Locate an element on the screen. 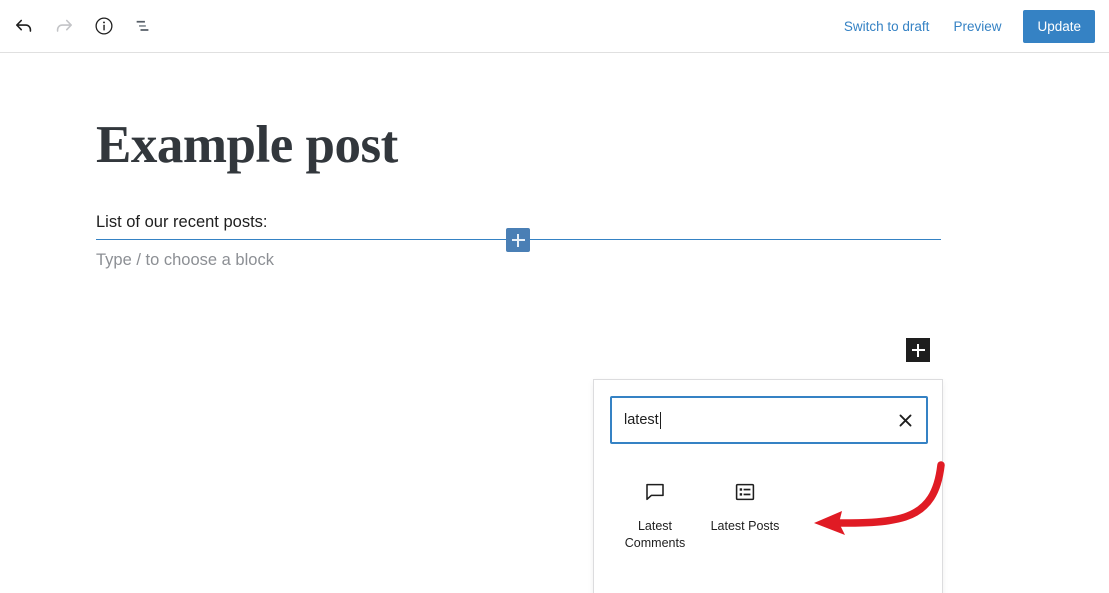 The height and width of the screenshot is (593, 1109). block-item-label: Latest Comments is located at coordinates (655, 534).